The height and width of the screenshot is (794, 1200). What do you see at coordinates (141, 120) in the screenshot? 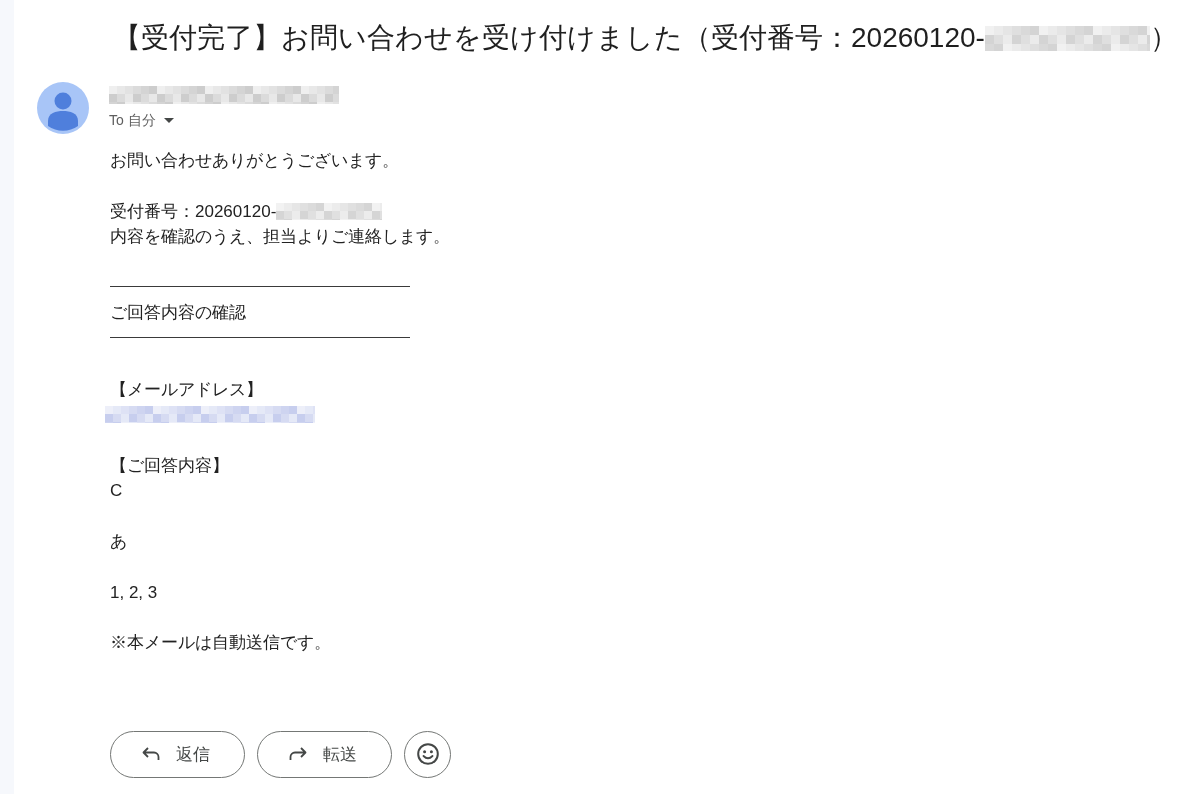
I see `recipient-details-button: To 自分` at bounding box center [141, 120].